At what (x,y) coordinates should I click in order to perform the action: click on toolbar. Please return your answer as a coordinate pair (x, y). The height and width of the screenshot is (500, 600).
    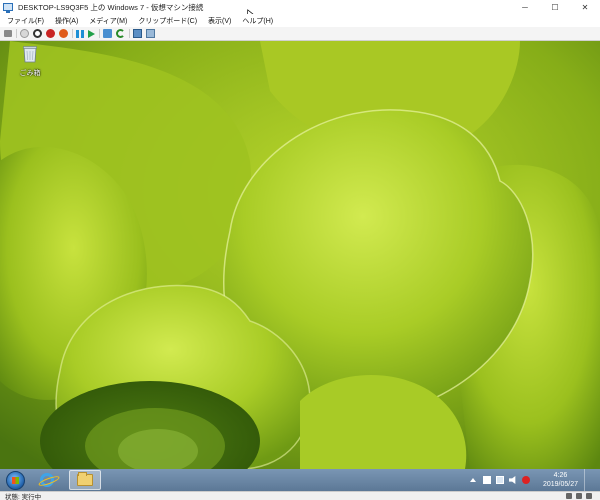
    Looking at the image, I should click on (300, 34).